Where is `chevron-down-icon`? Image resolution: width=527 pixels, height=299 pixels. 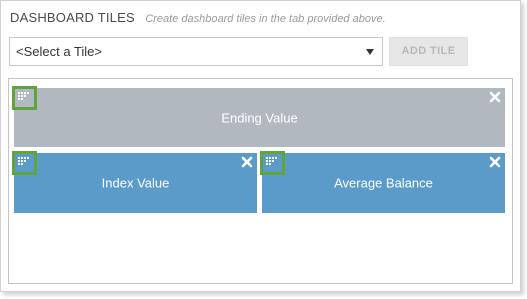 chevron-down-icon is located at coordinates (370, 52).